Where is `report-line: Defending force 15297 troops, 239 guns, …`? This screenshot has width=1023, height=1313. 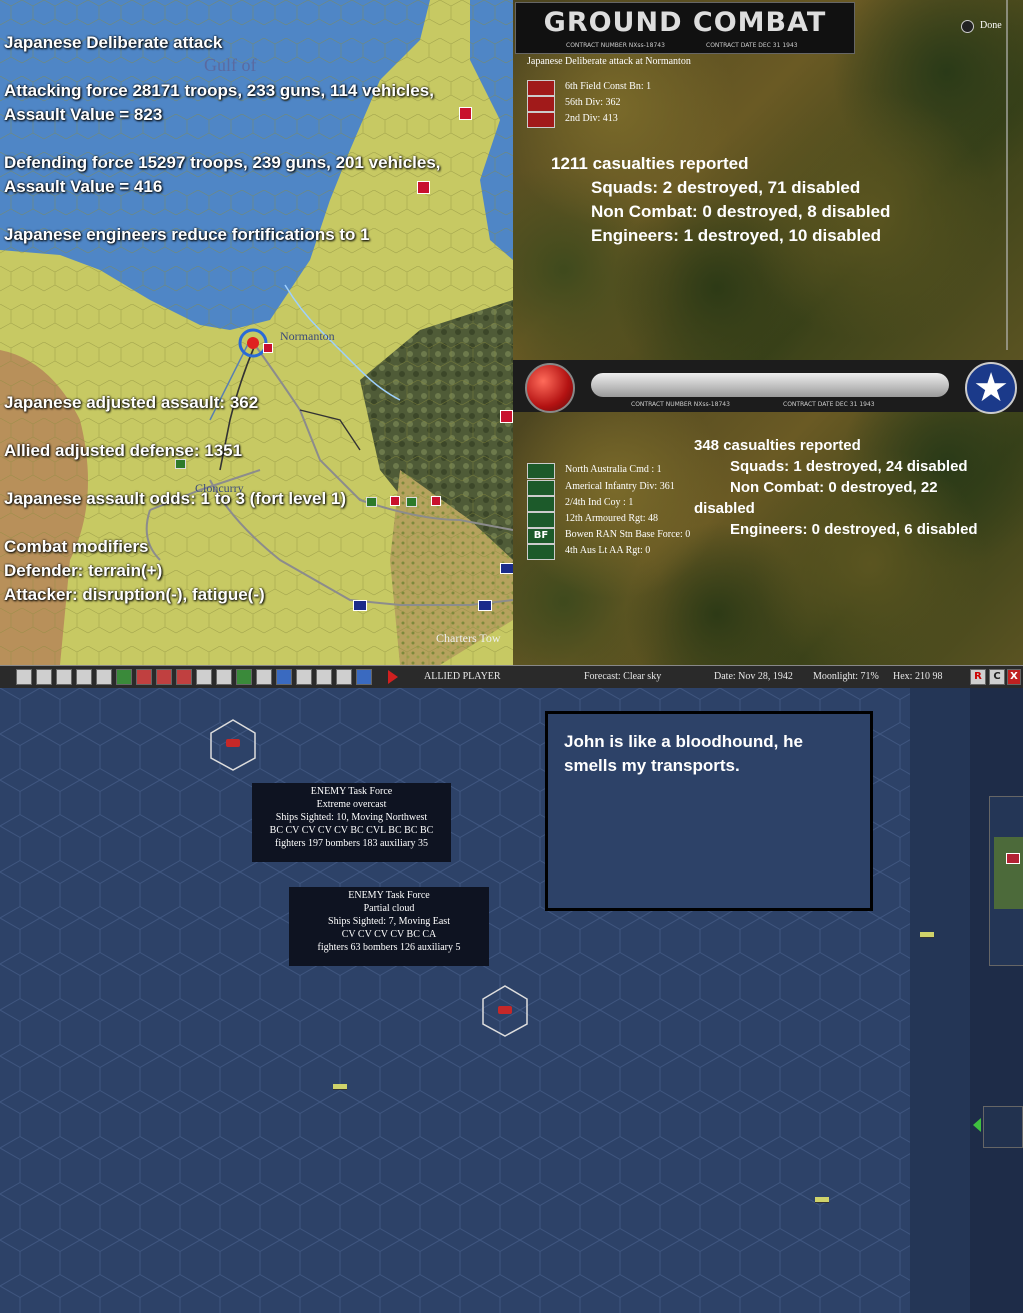 report-line: Defending force 15297 troops, 239 guns, … is located at coordinates (222, 162).